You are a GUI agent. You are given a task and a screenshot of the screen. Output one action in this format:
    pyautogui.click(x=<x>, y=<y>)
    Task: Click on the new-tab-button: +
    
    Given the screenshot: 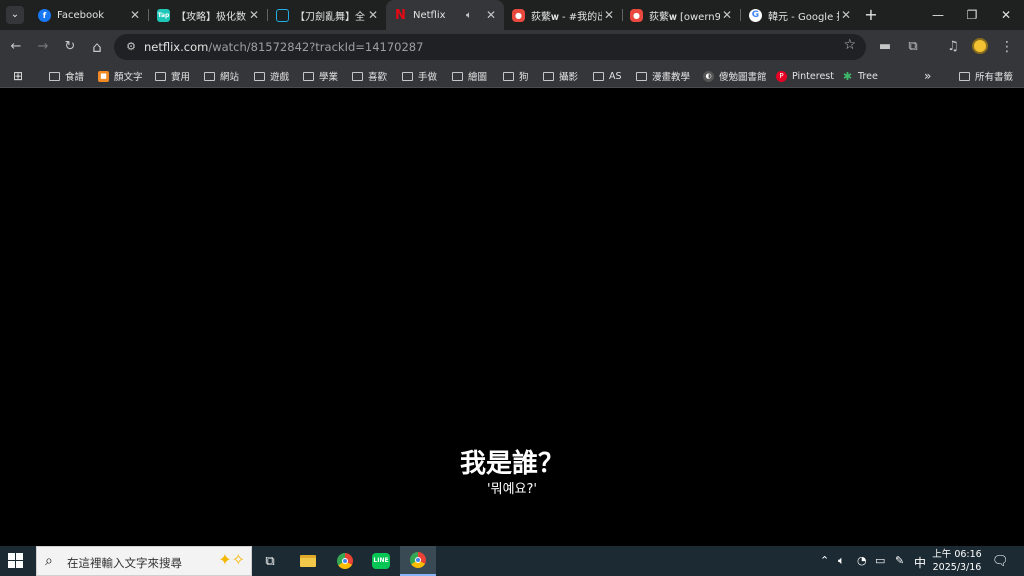 What is the action you would take?
    pyautogui.click(x=871, y=15)
    